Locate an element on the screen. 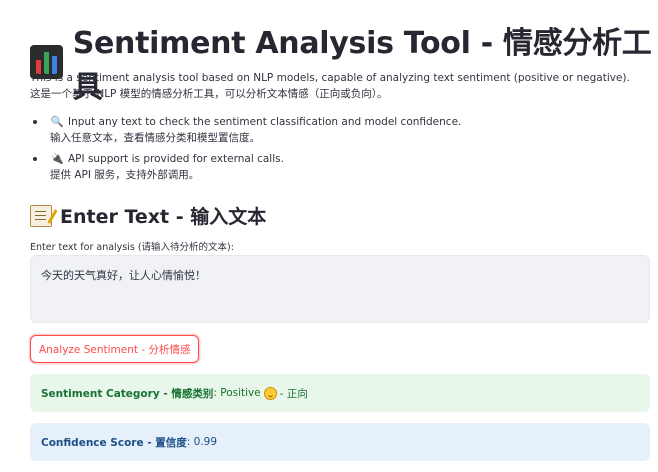  text-input-area: 今天的天气真好，让人心情愉悦！ is located at coordinates (340, 289).